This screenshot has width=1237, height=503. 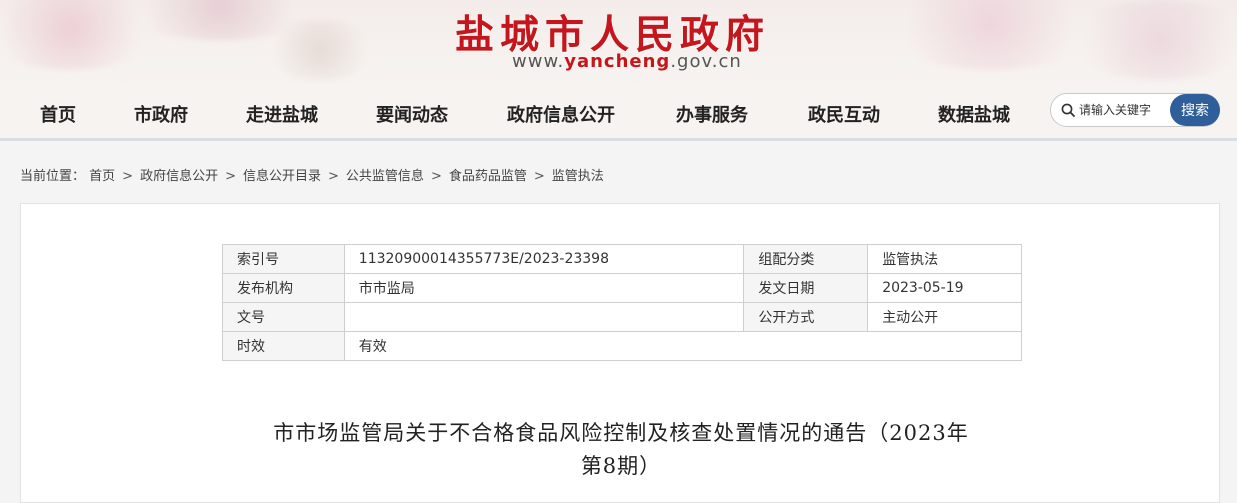 I want to click on site-url: www.yancheng.gov.cn, so click(x=627, y=61).